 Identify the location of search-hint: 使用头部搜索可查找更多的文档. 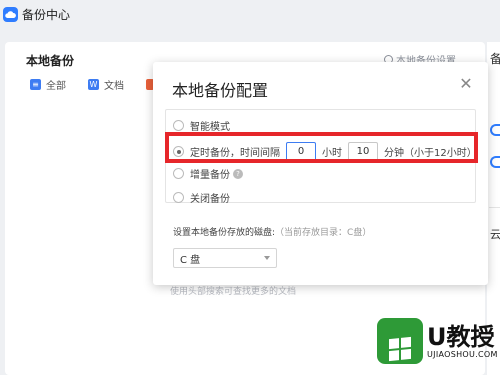
(233, 292).